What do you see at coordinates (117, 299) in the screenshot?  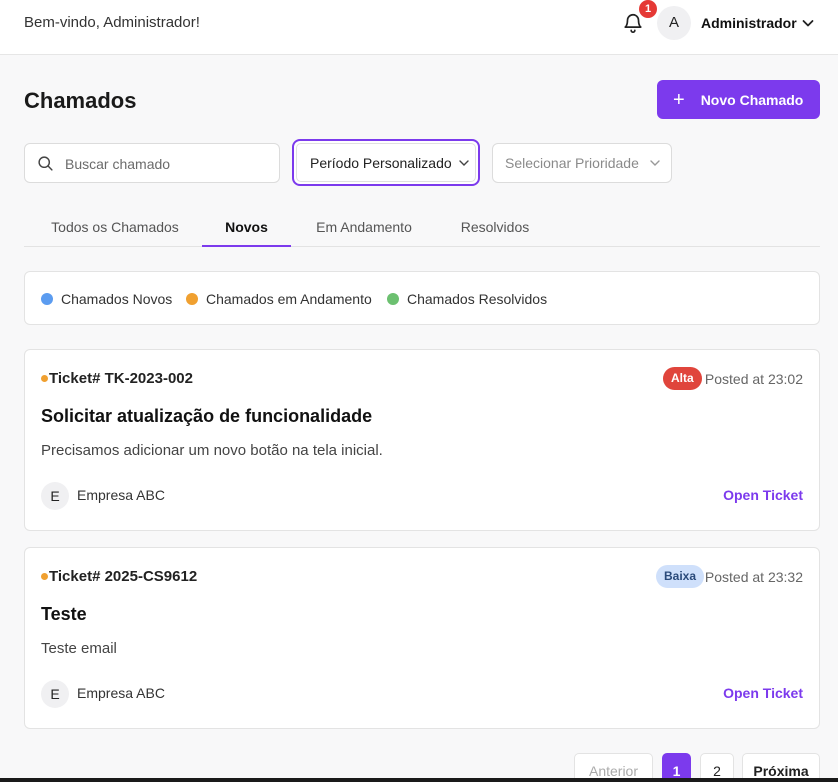 I see `legend-label: Chamados Novos` at bounding box center [117, 299].